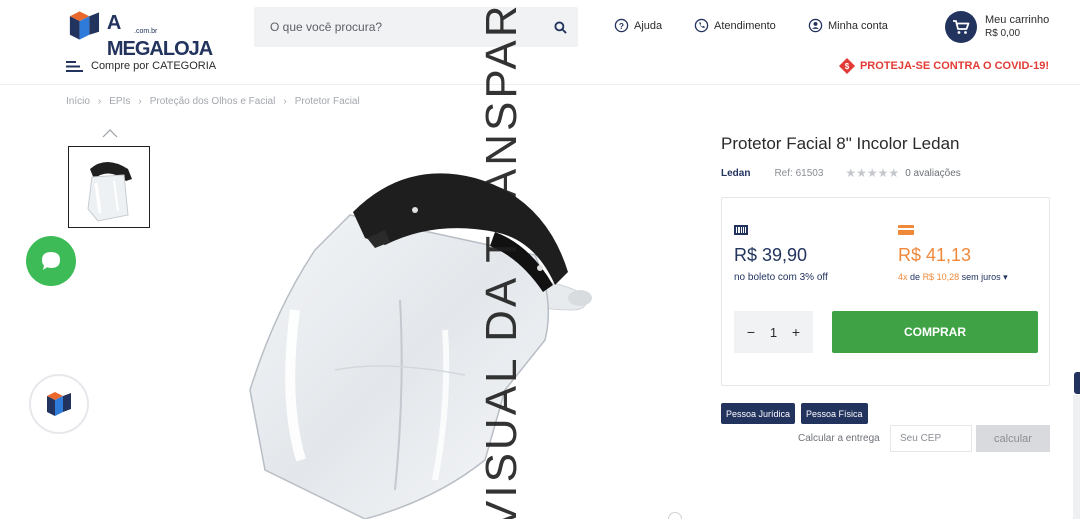  Describe the element at coordinates (159, 36) in the screenshot. I see `logo-text: A MEGALOJA` at that location.